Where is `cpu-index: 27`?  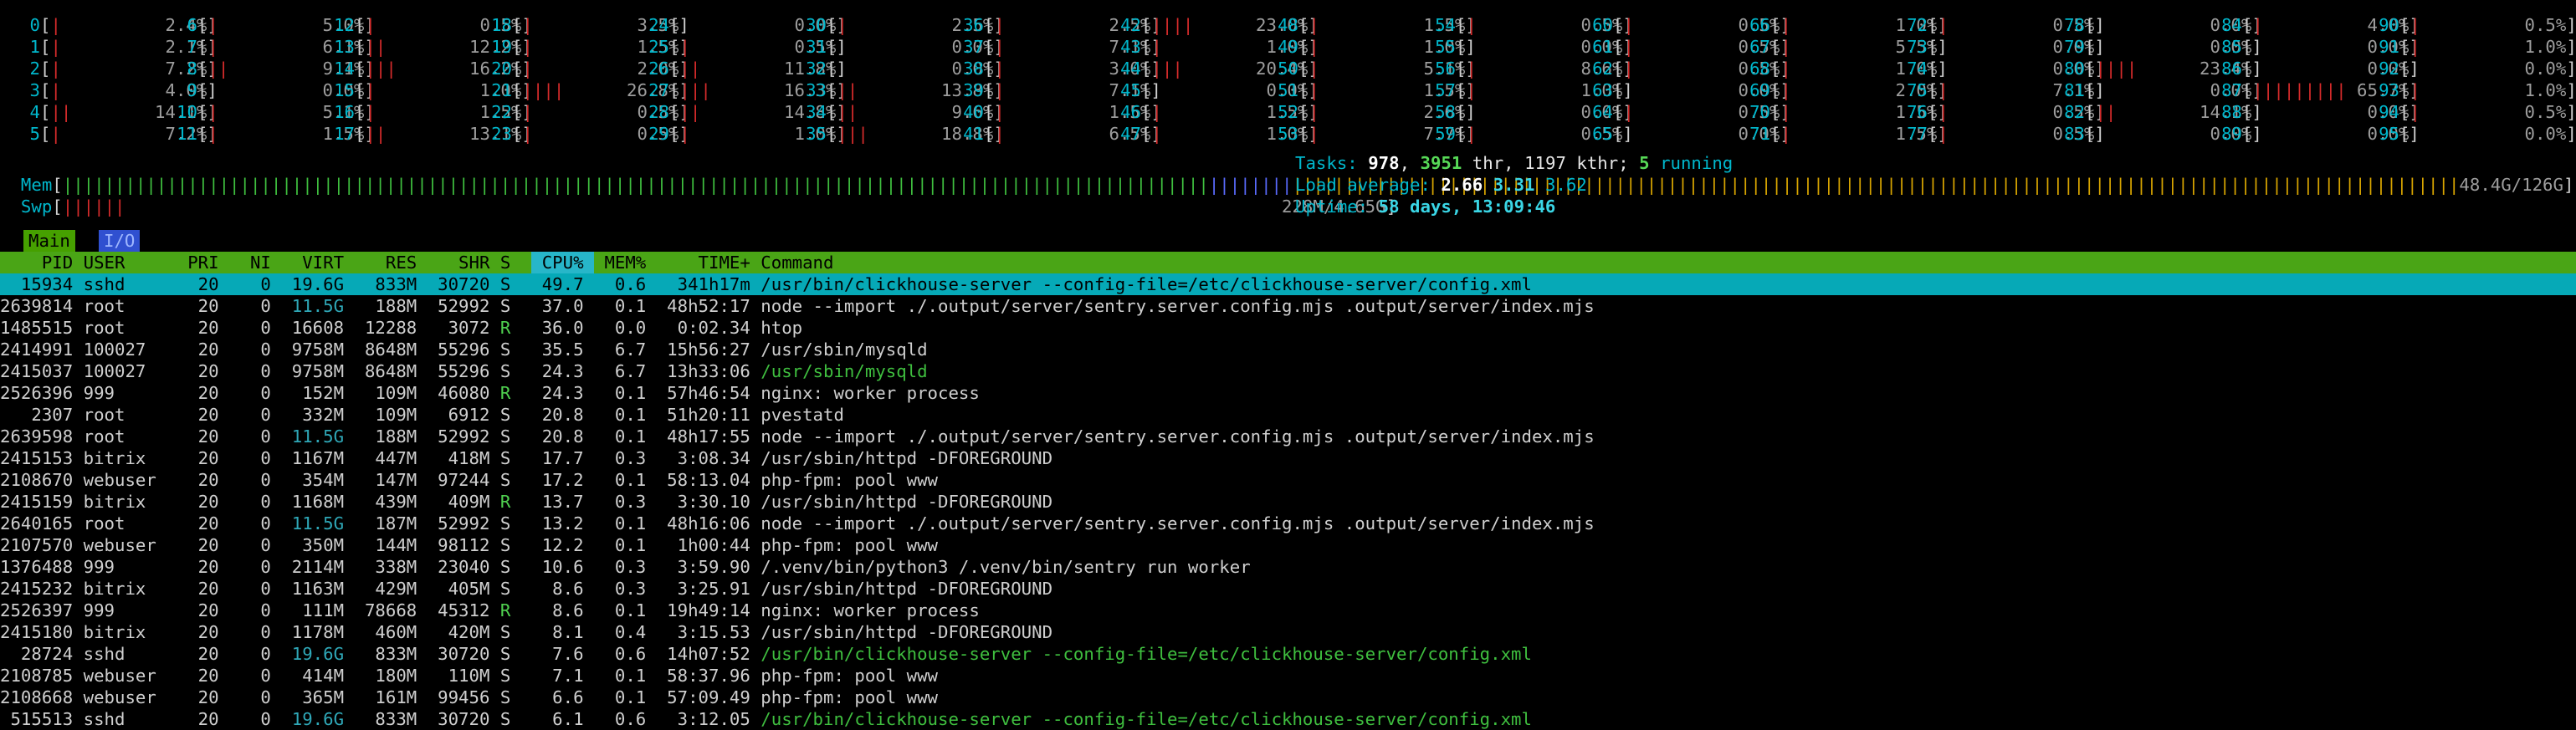
cpu-index: 27 is located at coordinates (659, 90).